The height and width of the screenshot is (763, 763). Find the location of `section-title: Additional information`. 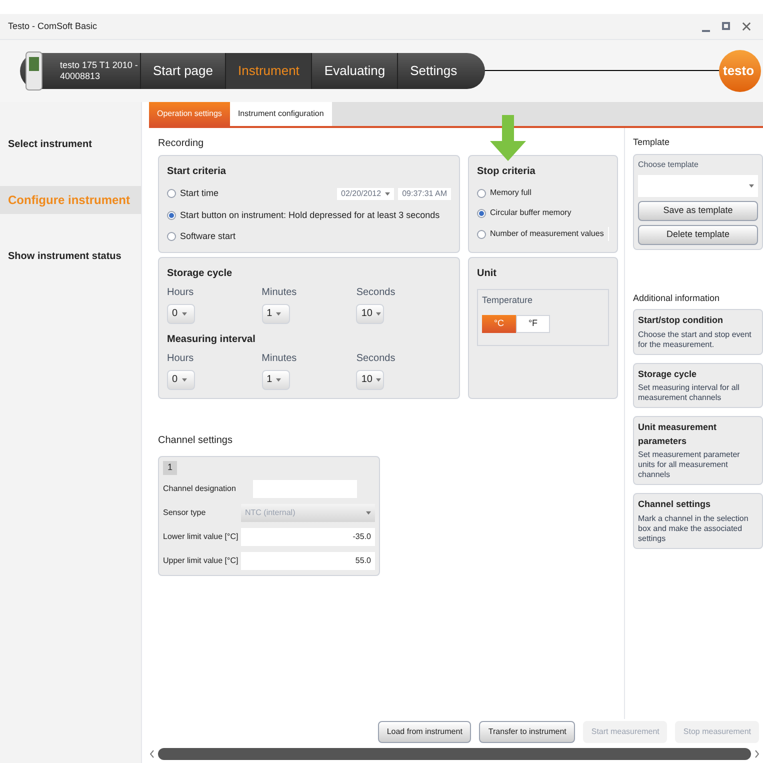

section-title: Additional information is located at coordinates (677, 298).